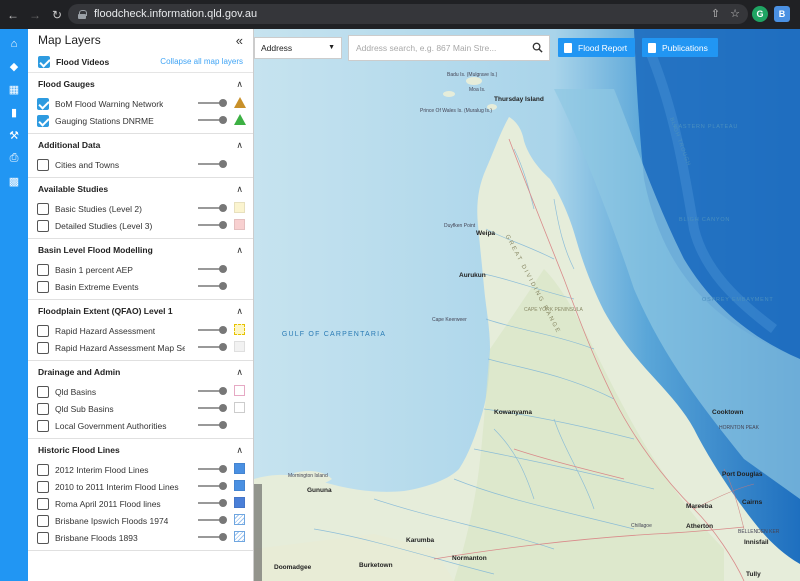 This screenshot has height=581, width=800. What do you see at coordinates (715, 13) in the screenshot?
I see `share-icon: ⇧` at bounding box center [715, 13].